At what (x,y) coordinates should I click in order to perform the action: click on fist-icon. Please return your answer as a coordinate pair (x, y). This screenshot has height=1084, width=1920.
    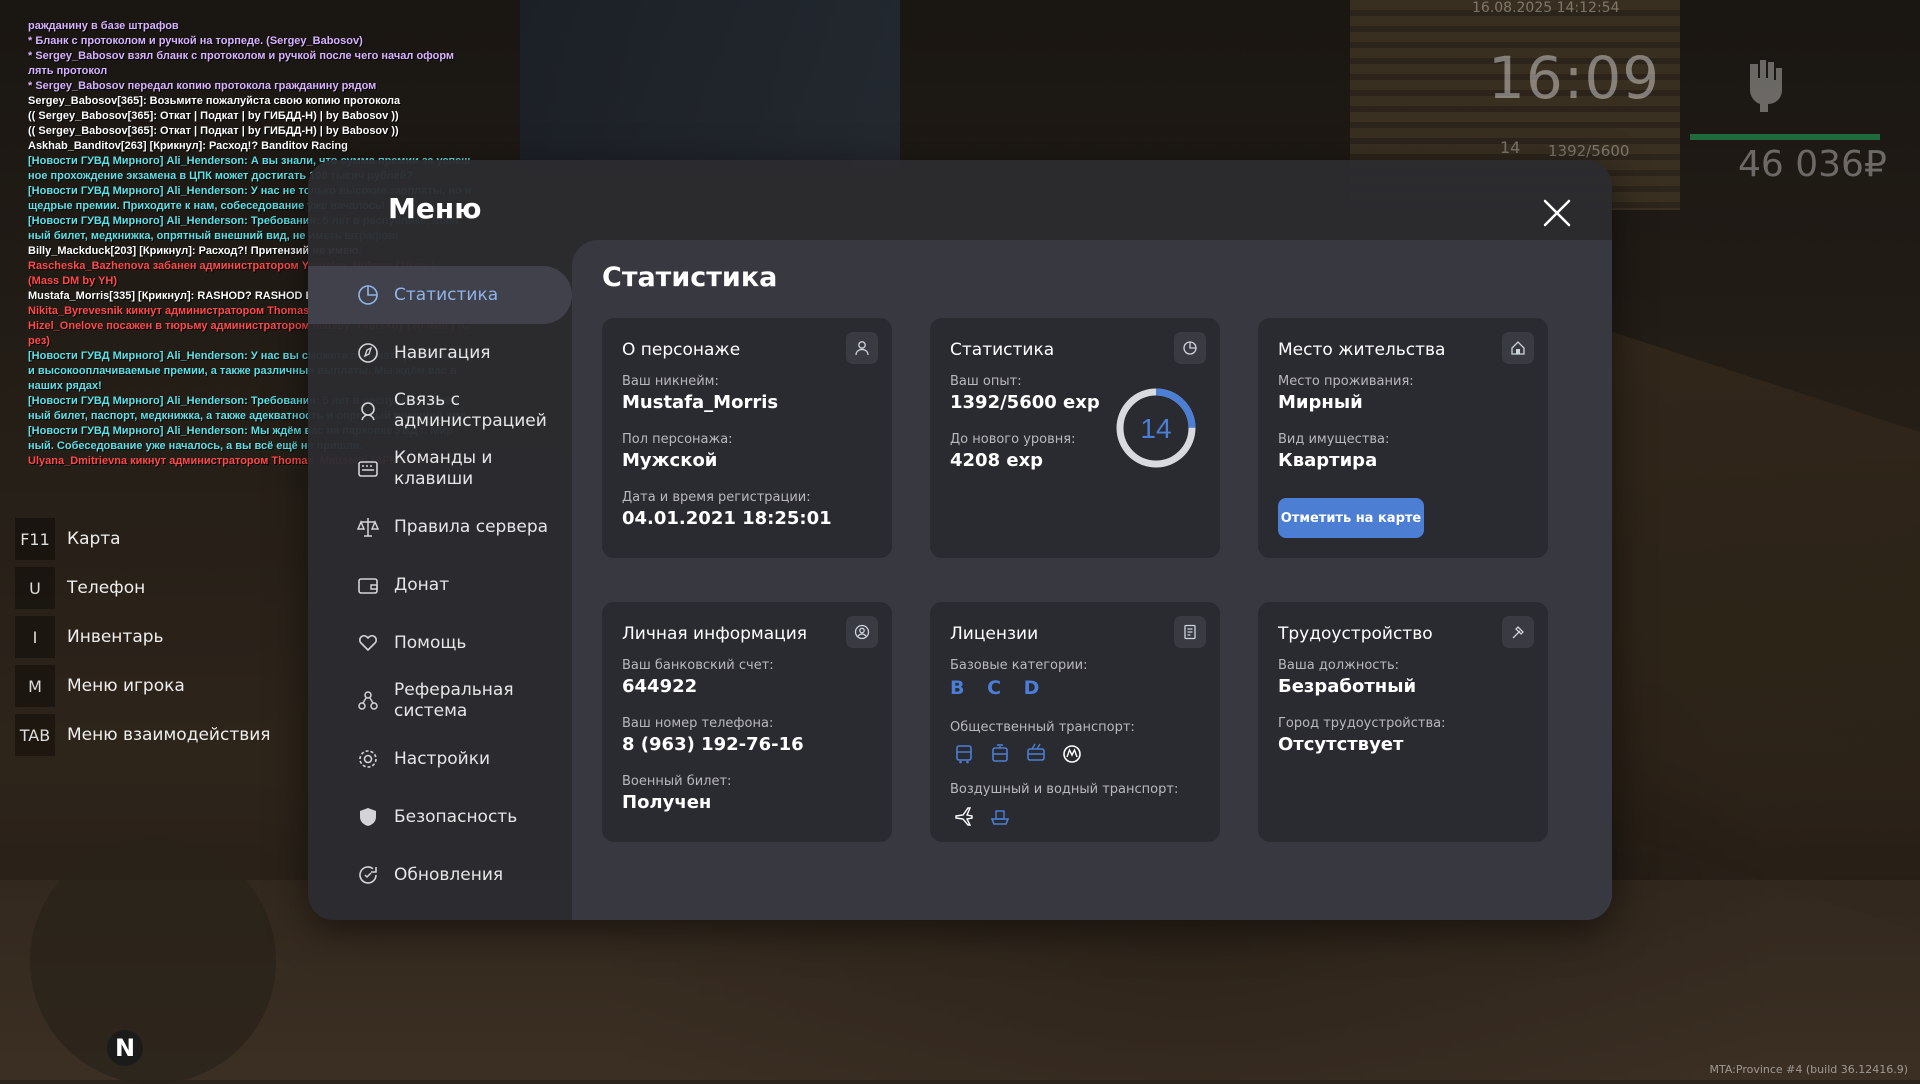
    Looking at the image, I should click on (1765, 84).